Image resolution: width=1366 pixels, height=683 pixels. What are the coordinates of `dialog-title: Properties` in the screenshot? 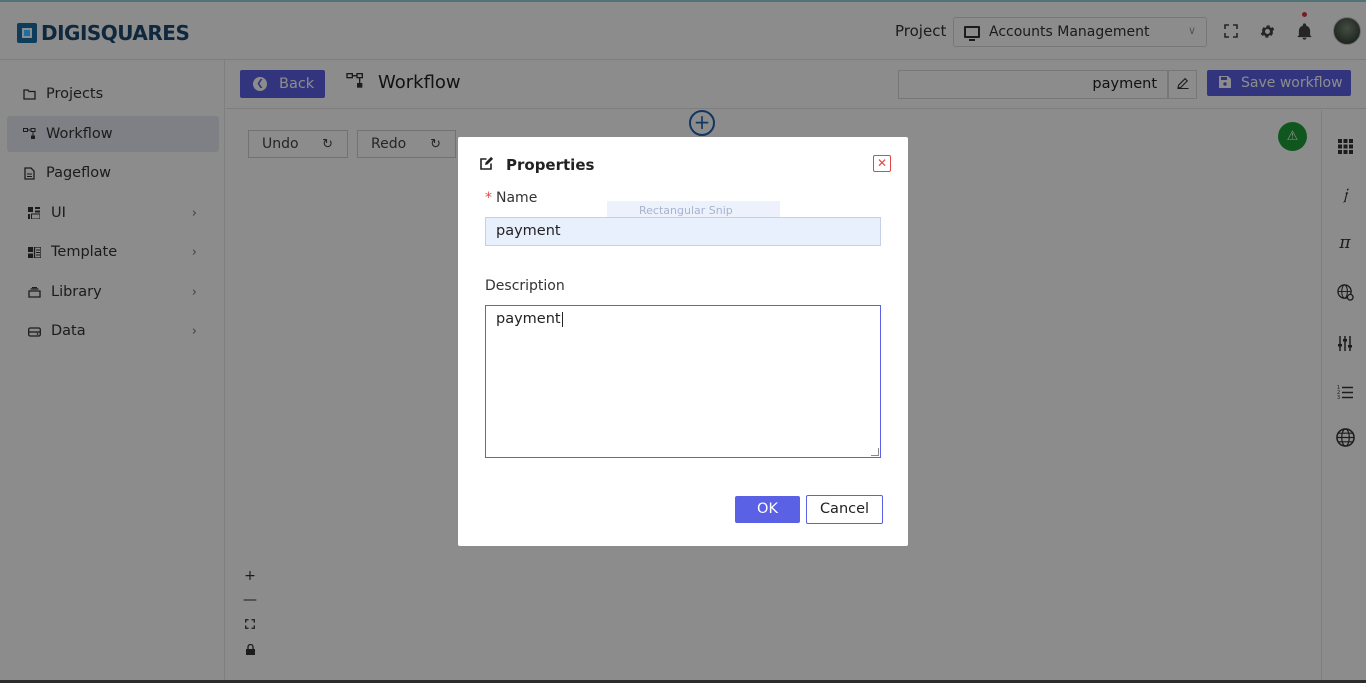 It's located at (537, 165).